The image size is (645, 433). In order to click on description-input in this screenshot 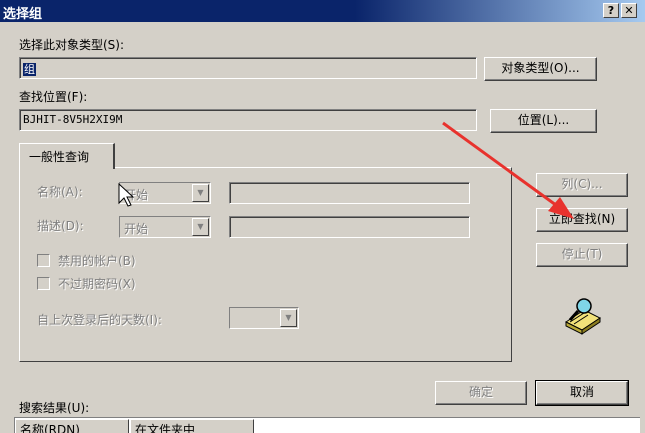, I will do `click(349, 227)`.